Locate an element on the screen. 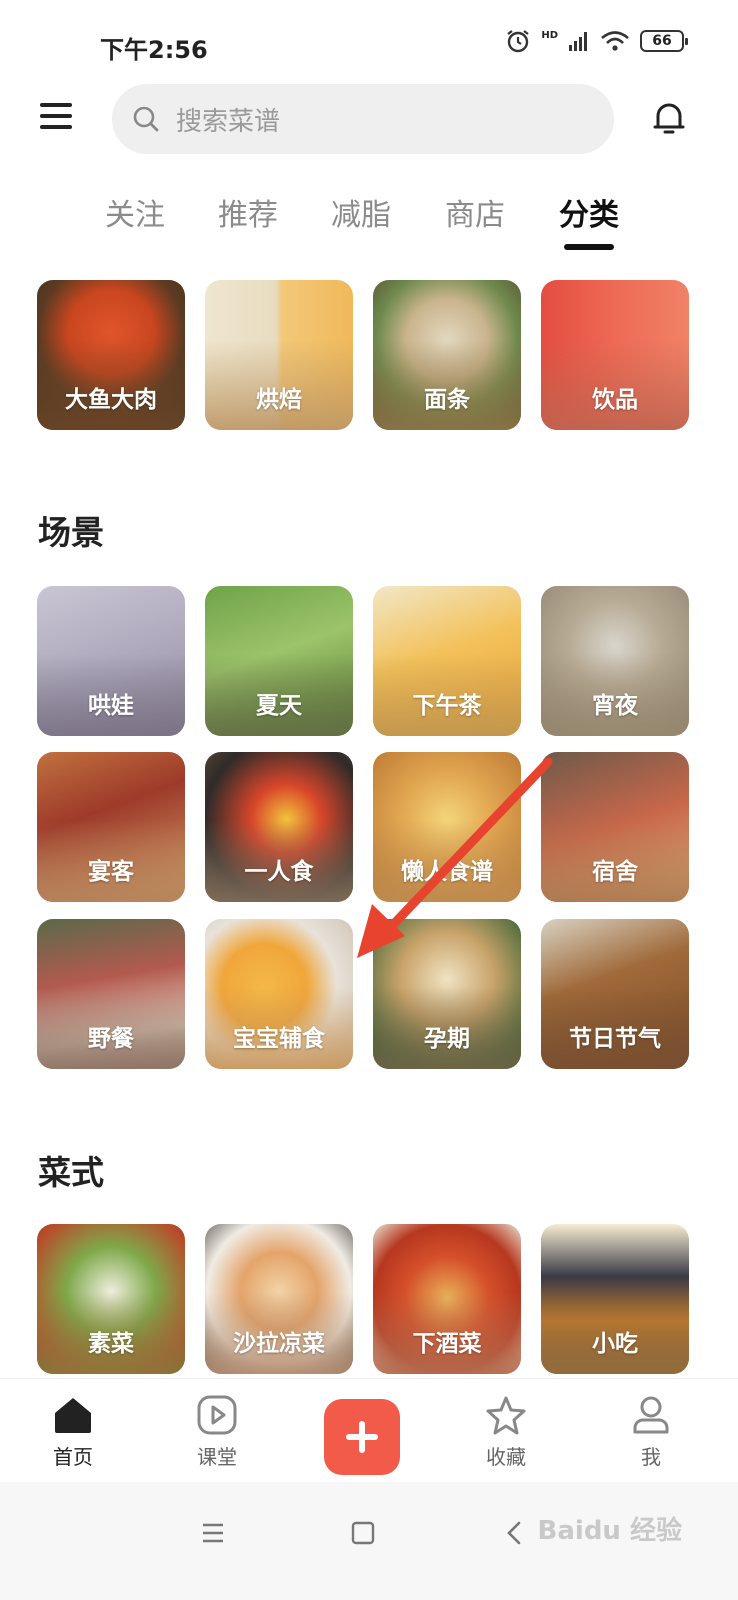  section-title-scene: 场景 is located at coordinates (71, 532).